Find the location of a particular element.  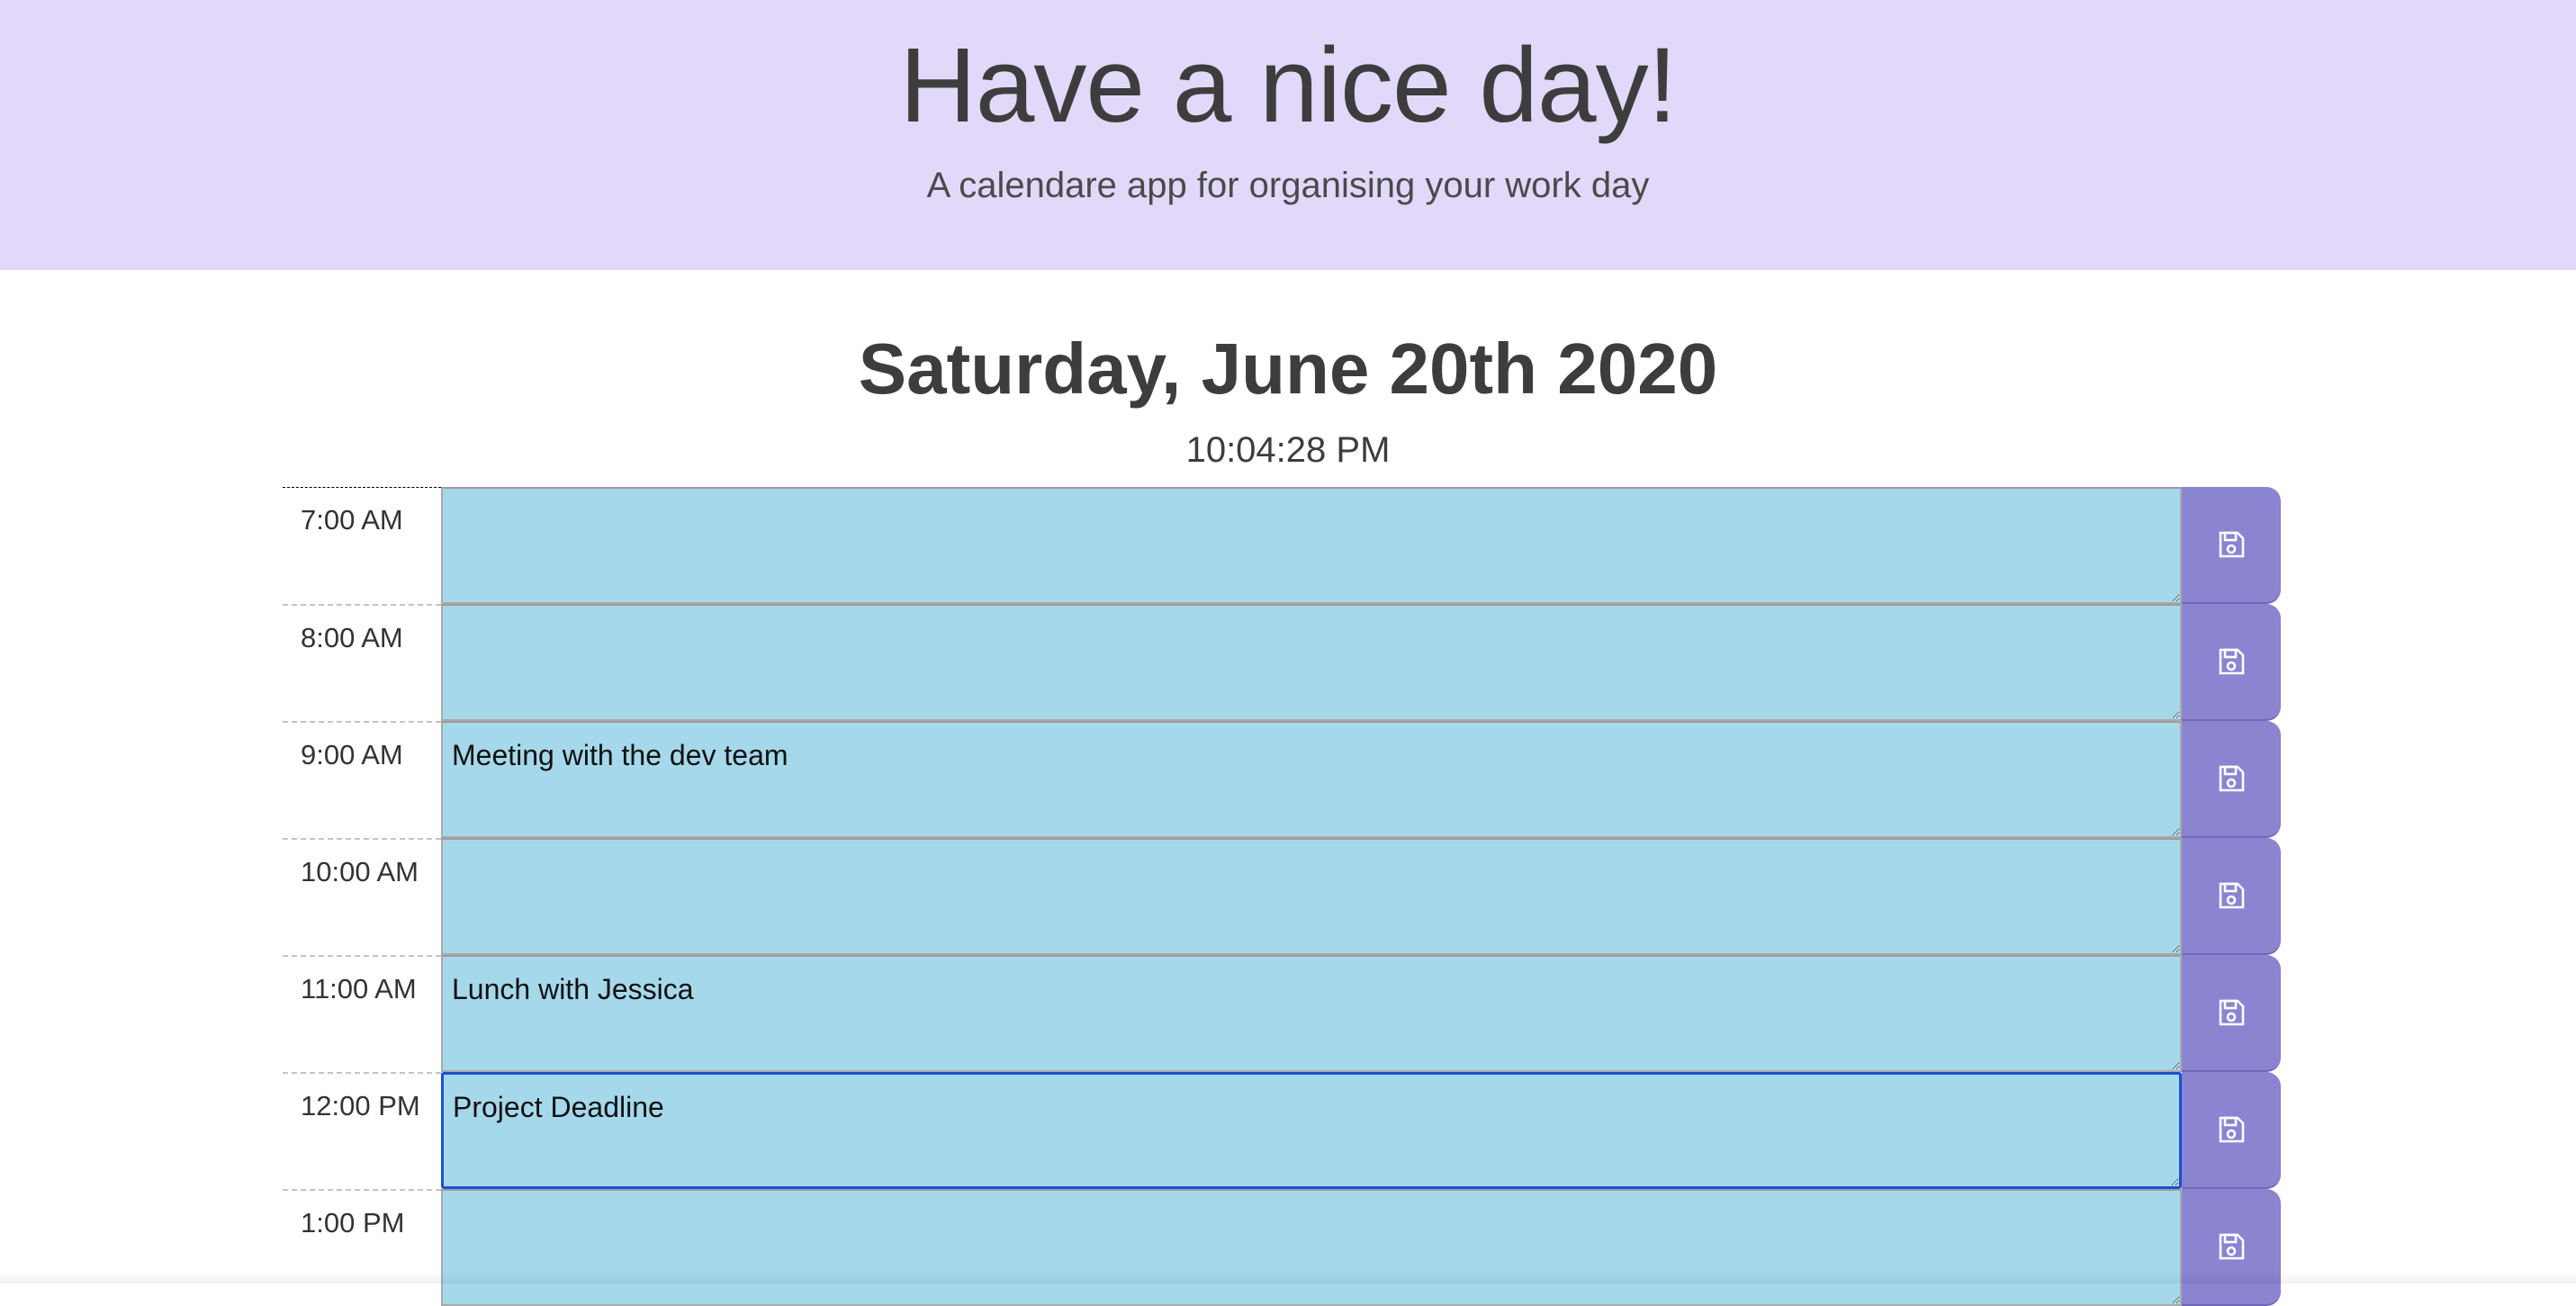

hour-label: 10:00 AM is located at coordinates (362, 896).